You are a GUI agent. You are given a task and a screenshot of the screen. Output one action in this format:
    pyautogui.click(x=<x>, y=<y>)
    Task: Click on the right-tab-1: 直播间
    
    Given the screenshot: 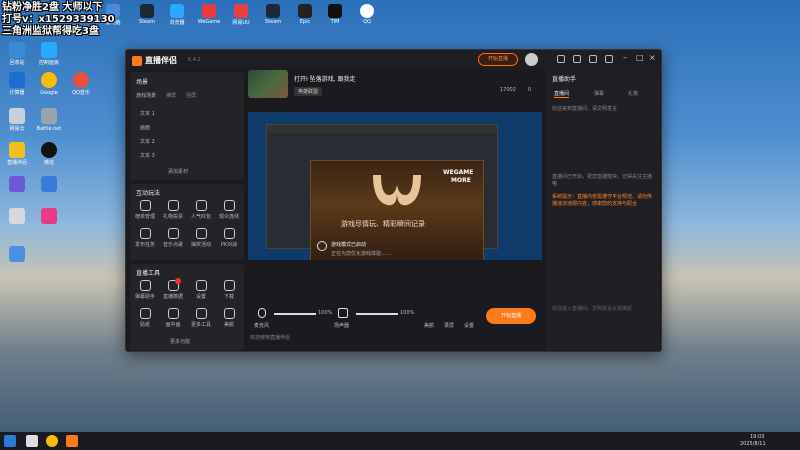 What is the action you would take?
    pyautogui.click(x=562, y=94)
    